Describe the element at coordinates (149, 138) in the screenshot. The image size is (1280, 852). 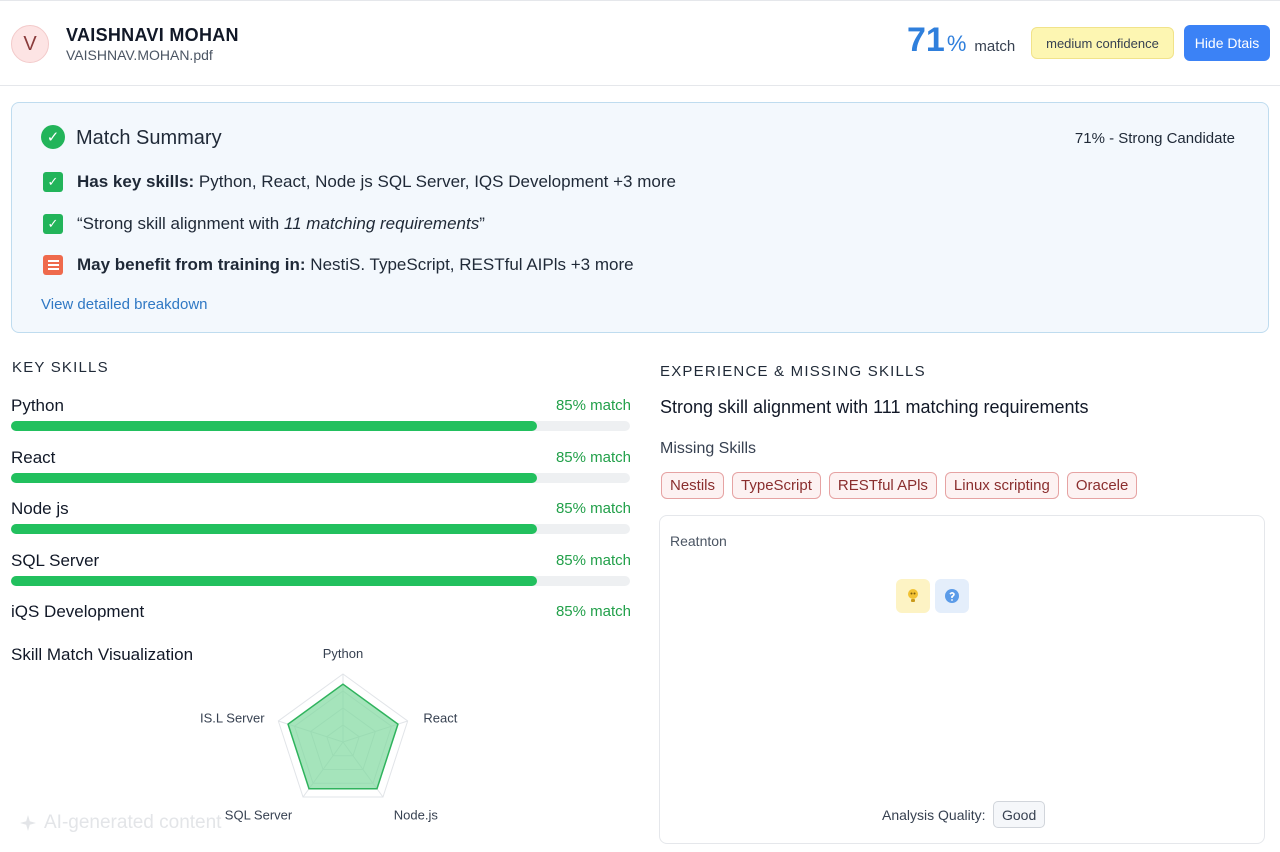
I see `match-summary-title: Match Summary` at that location.